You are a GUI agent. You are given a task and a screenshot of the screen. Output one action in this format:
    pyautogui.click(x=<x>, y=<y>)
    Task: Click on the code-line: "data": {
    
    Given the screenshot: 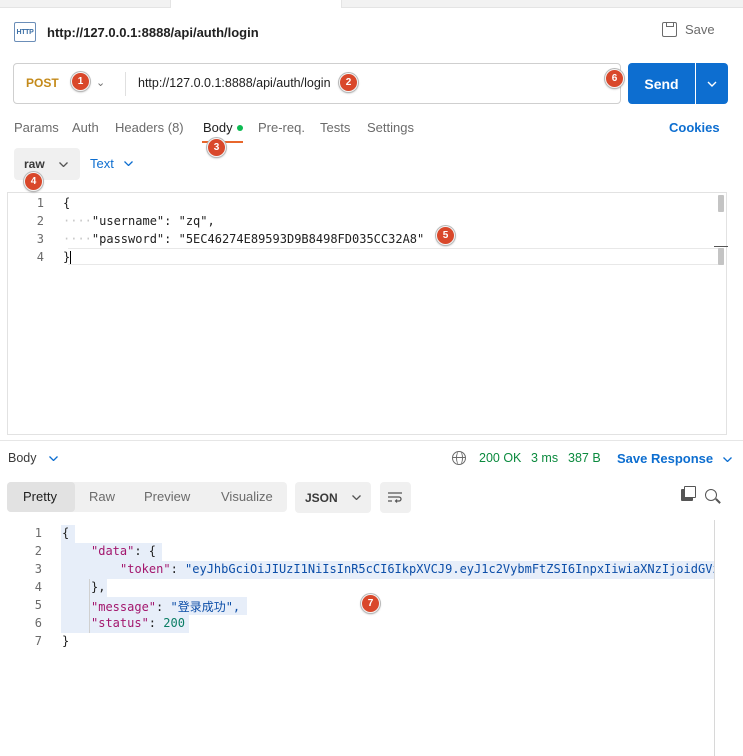 What is the action you would take?
    pyautogui.click(x=123, y=551)
    